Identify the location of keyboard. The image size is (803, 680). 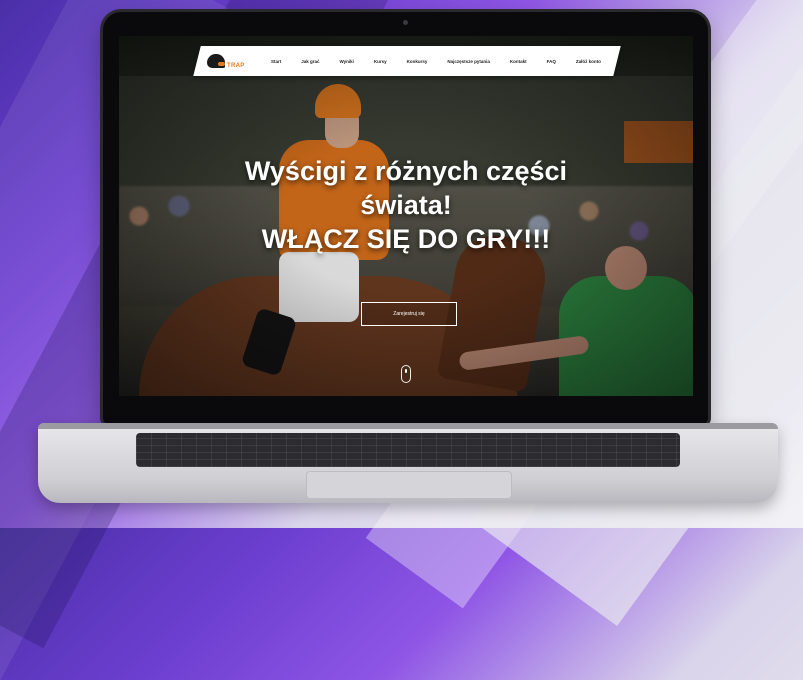
(408, 450).